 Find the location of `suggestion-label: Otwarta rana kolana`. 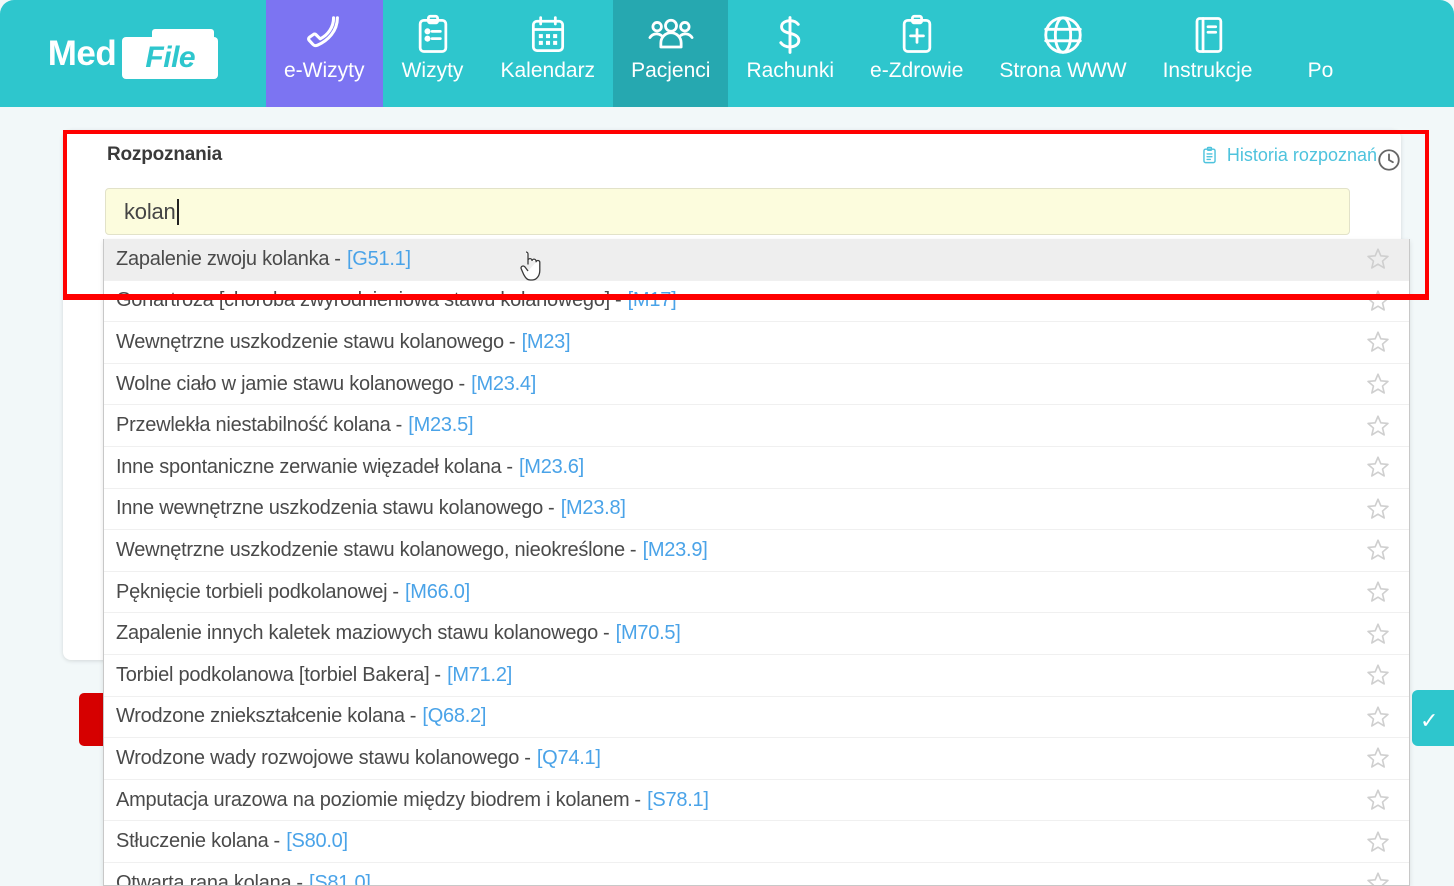

suggestion-label: Otwarta rana kolana is located at coordinates (204, 878).